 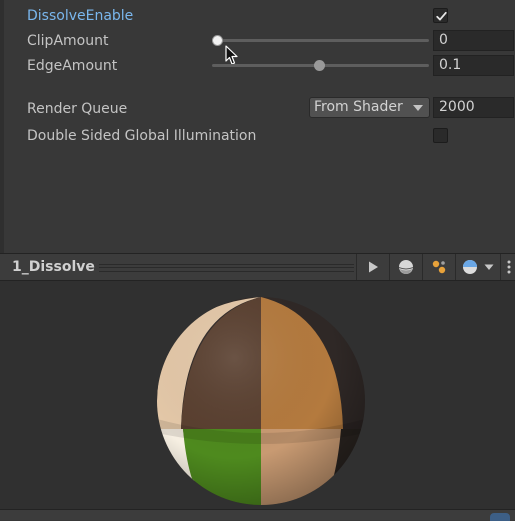 I want to click on preview-more-button, so click(x=507, y=267).